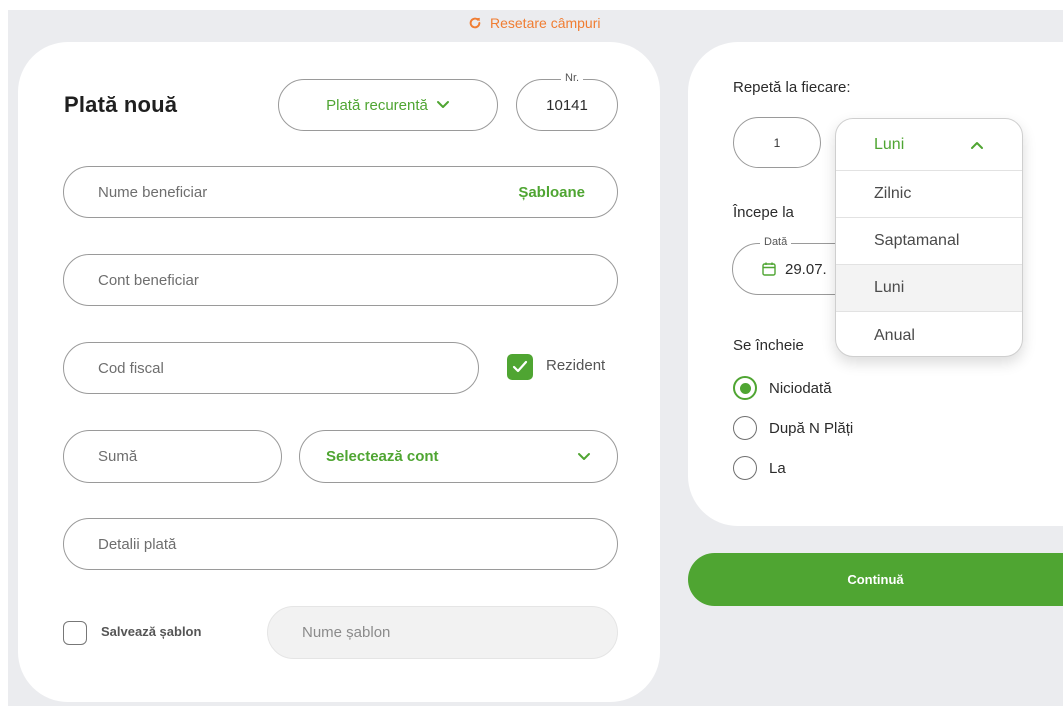 The width and height of the screenshot is (1063, 706). I want to click on page-title: Plată nouă, so click(121, 104).